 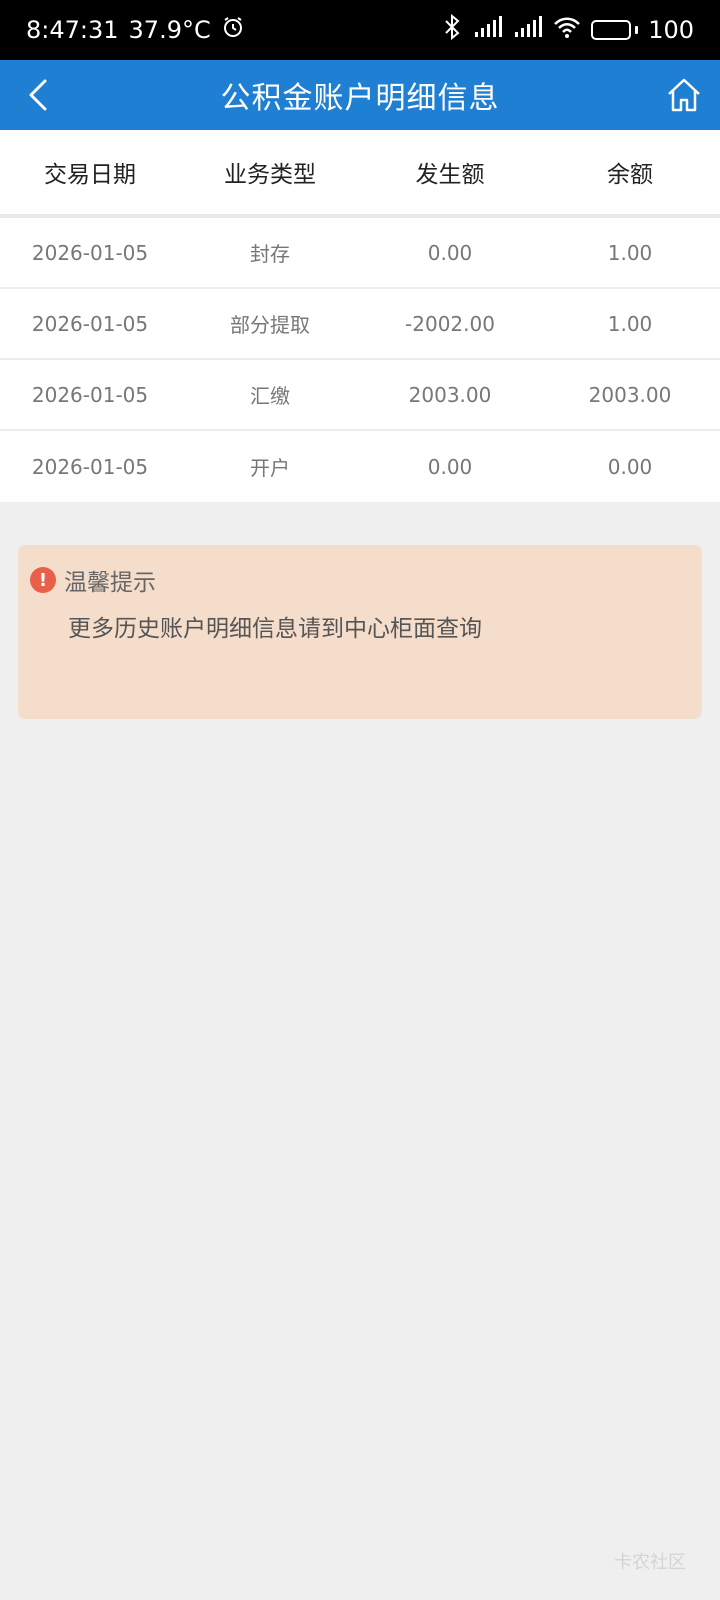 What do you see at coordinates (360, 253) in the screenshot?
I see `table-row: 2026-01-05 封存 0.00 1.00` at bounding box center [360, 253].